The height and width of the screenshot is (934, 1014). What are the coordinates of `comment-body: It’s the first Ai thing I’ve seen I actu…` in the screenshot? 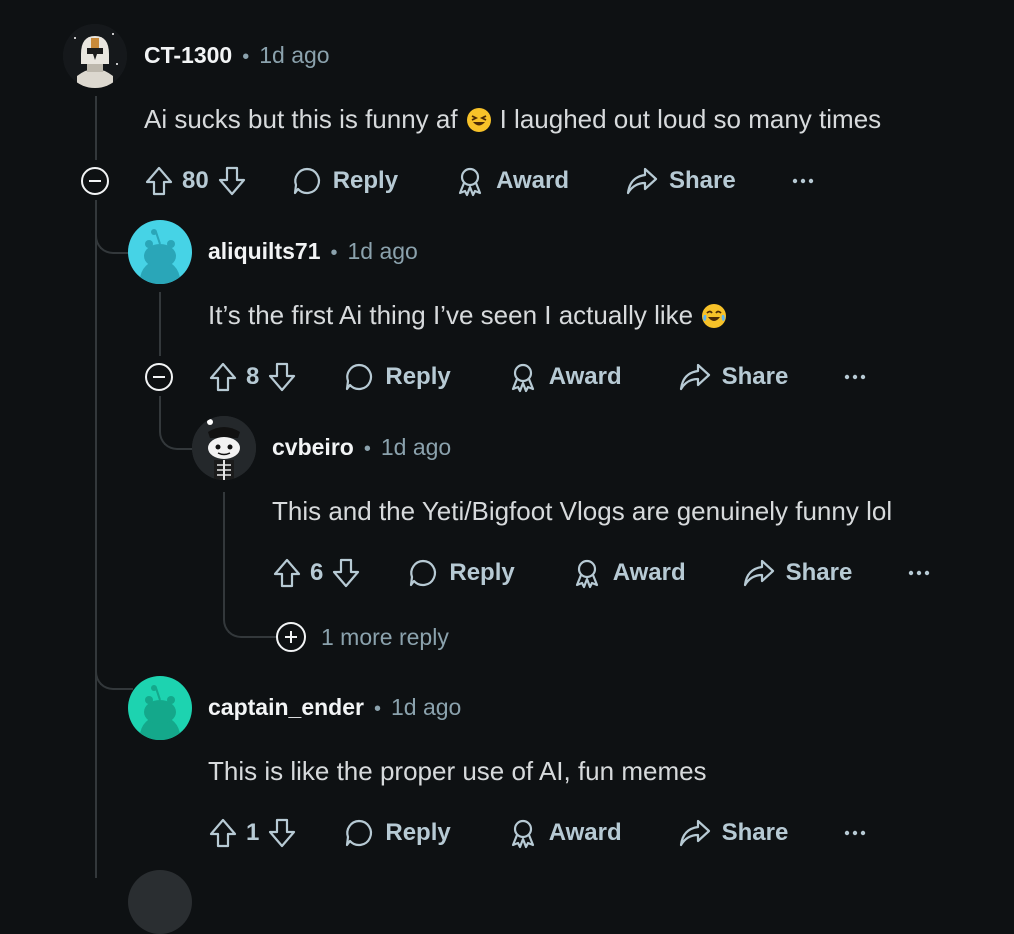 It's located at (471, 315).